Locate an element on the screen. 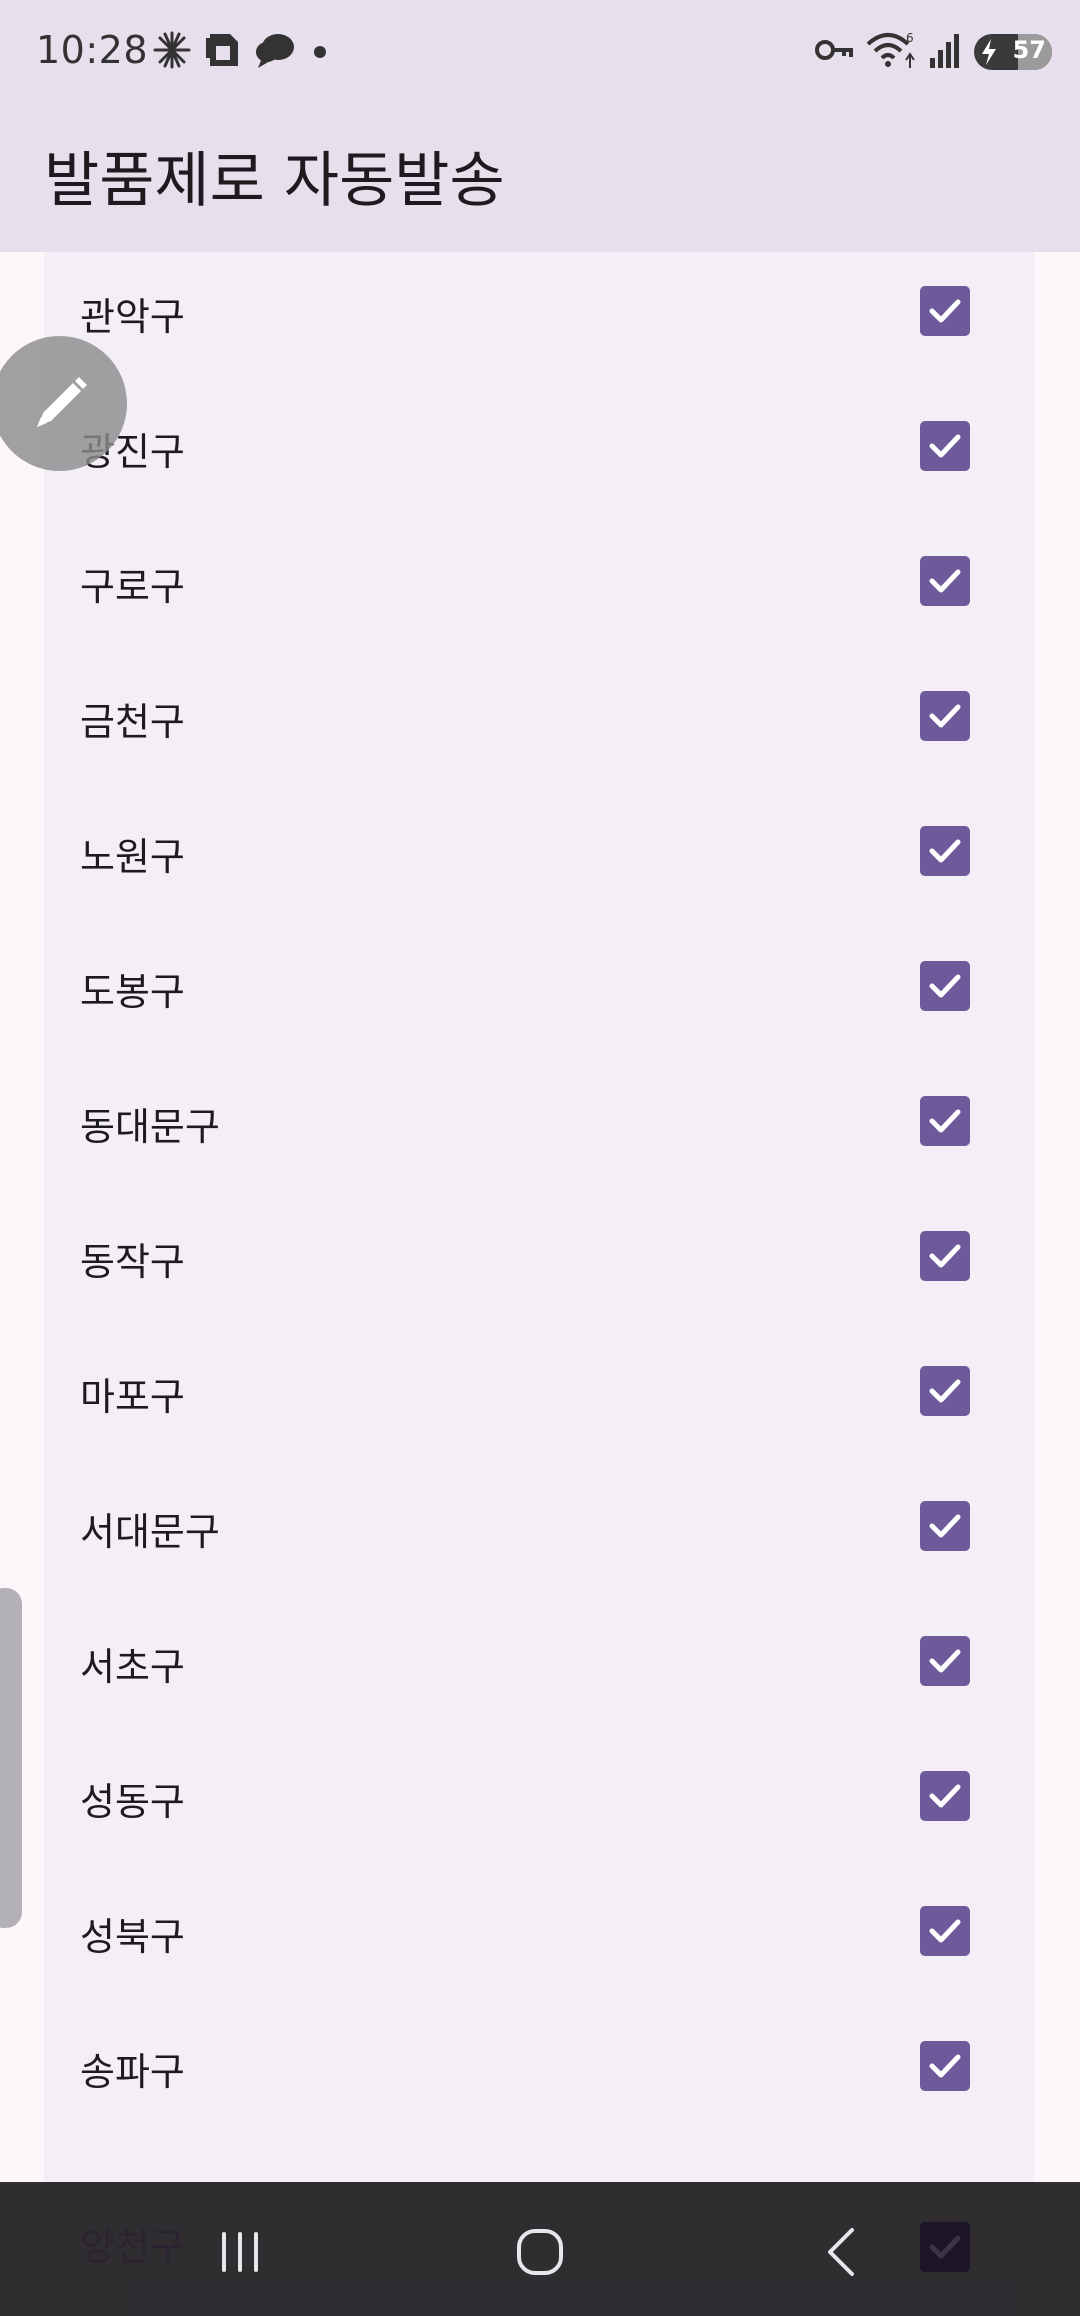 The image size is (1080, 2316). home-button is located at coordinates (540, 2252).